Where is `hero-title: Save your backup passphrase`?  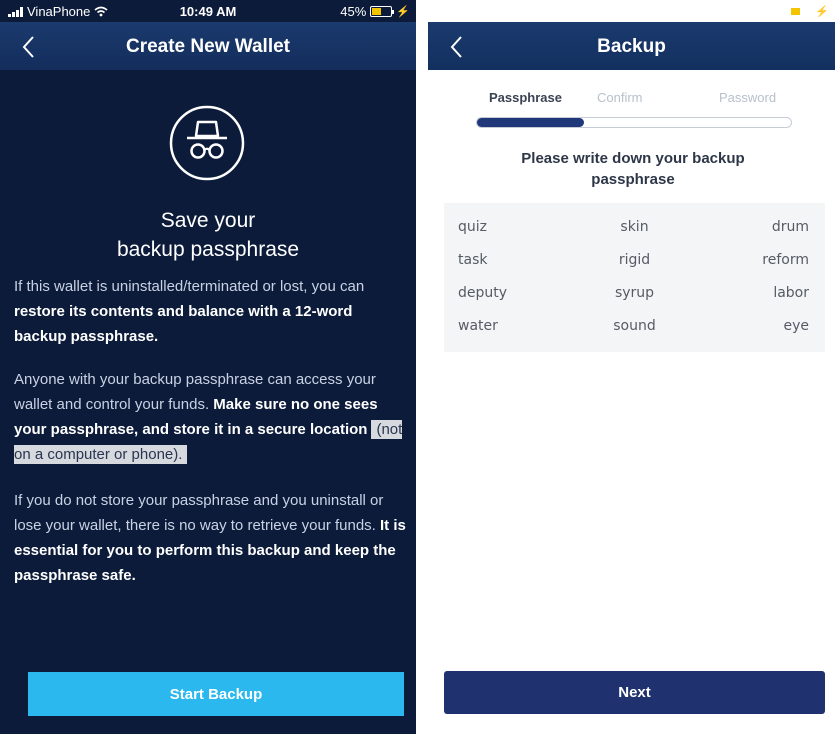
hero-title: Save your backup passphrase is located at coordinates (208, 235).